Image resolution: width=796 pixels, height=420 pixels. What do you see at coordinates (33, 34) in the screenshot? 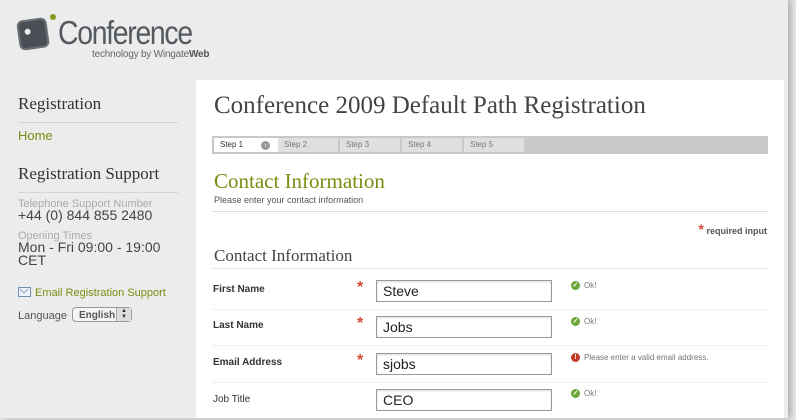
I see `conference-logo-icon` at bounding box center [33, 34].